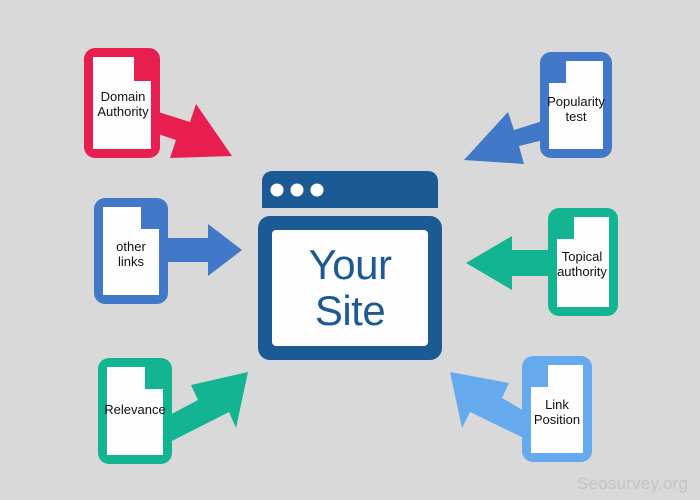 The width and height of the screenshot is (700, 500). Describe the element at coordinates (350, 288) in the screenshot. I see `browser-screen` at that location.